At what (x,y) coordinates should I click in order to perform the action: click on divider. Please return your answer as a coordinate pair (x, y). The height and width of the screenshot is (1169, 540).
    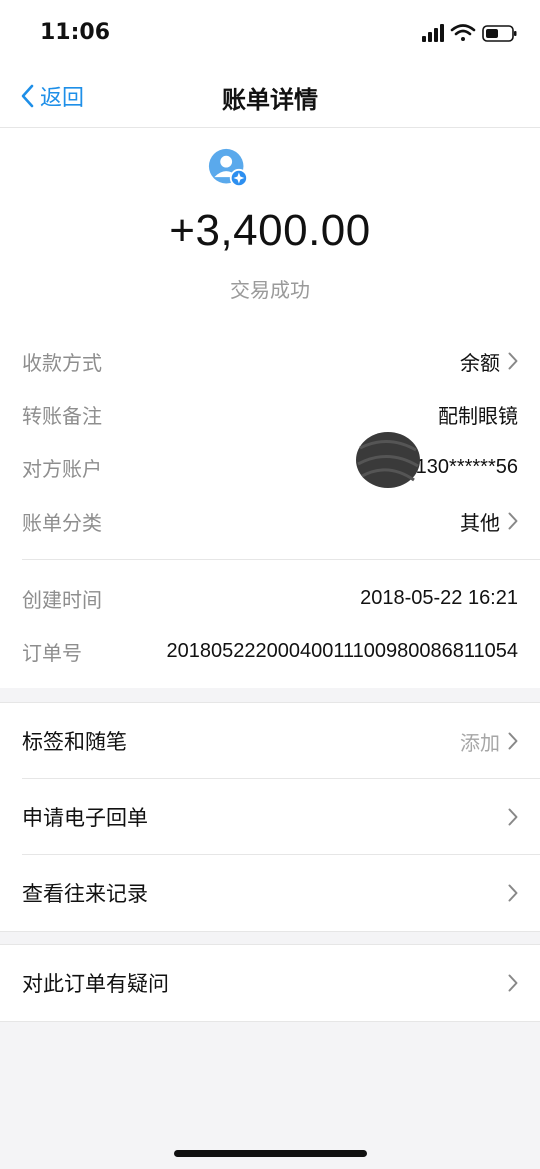
    Looking at the image, I should click on (281, 559).